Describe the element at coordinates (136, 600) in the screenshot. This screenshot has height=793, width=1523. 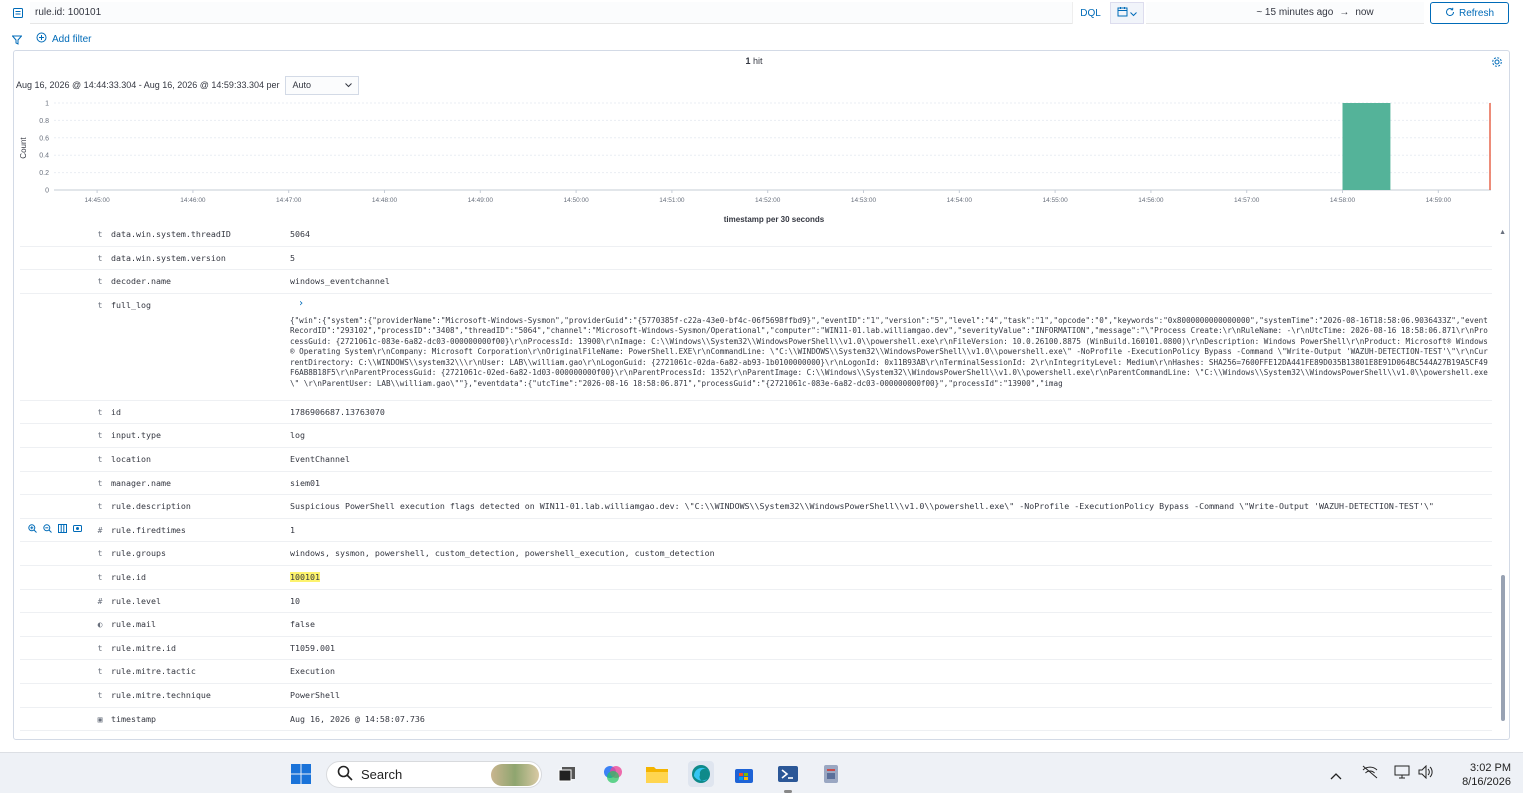
I see `field-name: rule.level` at that location.